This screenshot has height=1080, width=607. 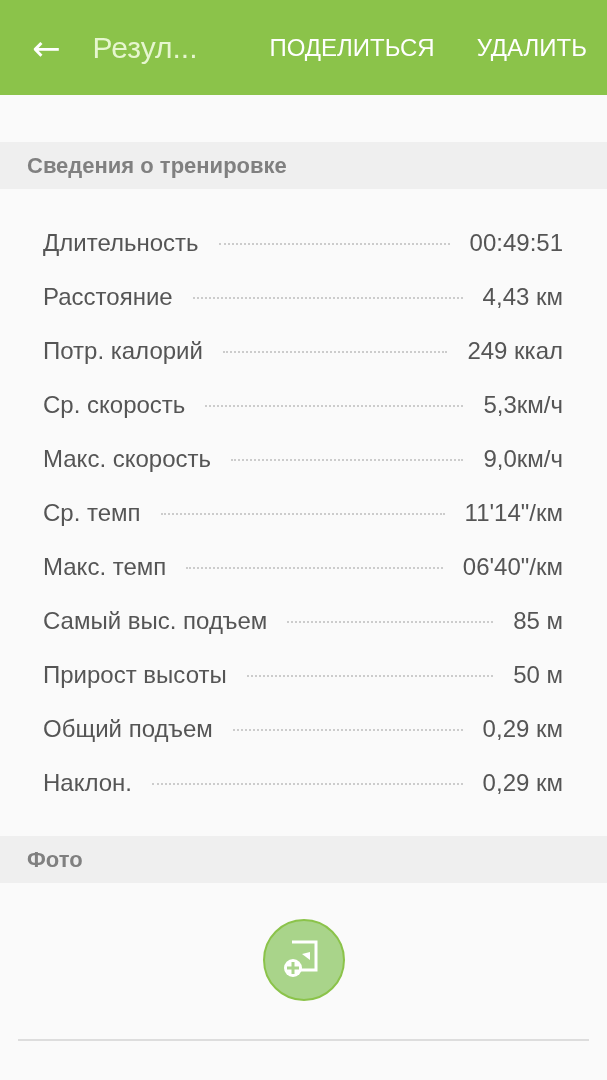 What do you see at coordinates (303, 165) in the screenshot?
I see `section-header: Сведения о тренировке` at bounding box center [303, 165].